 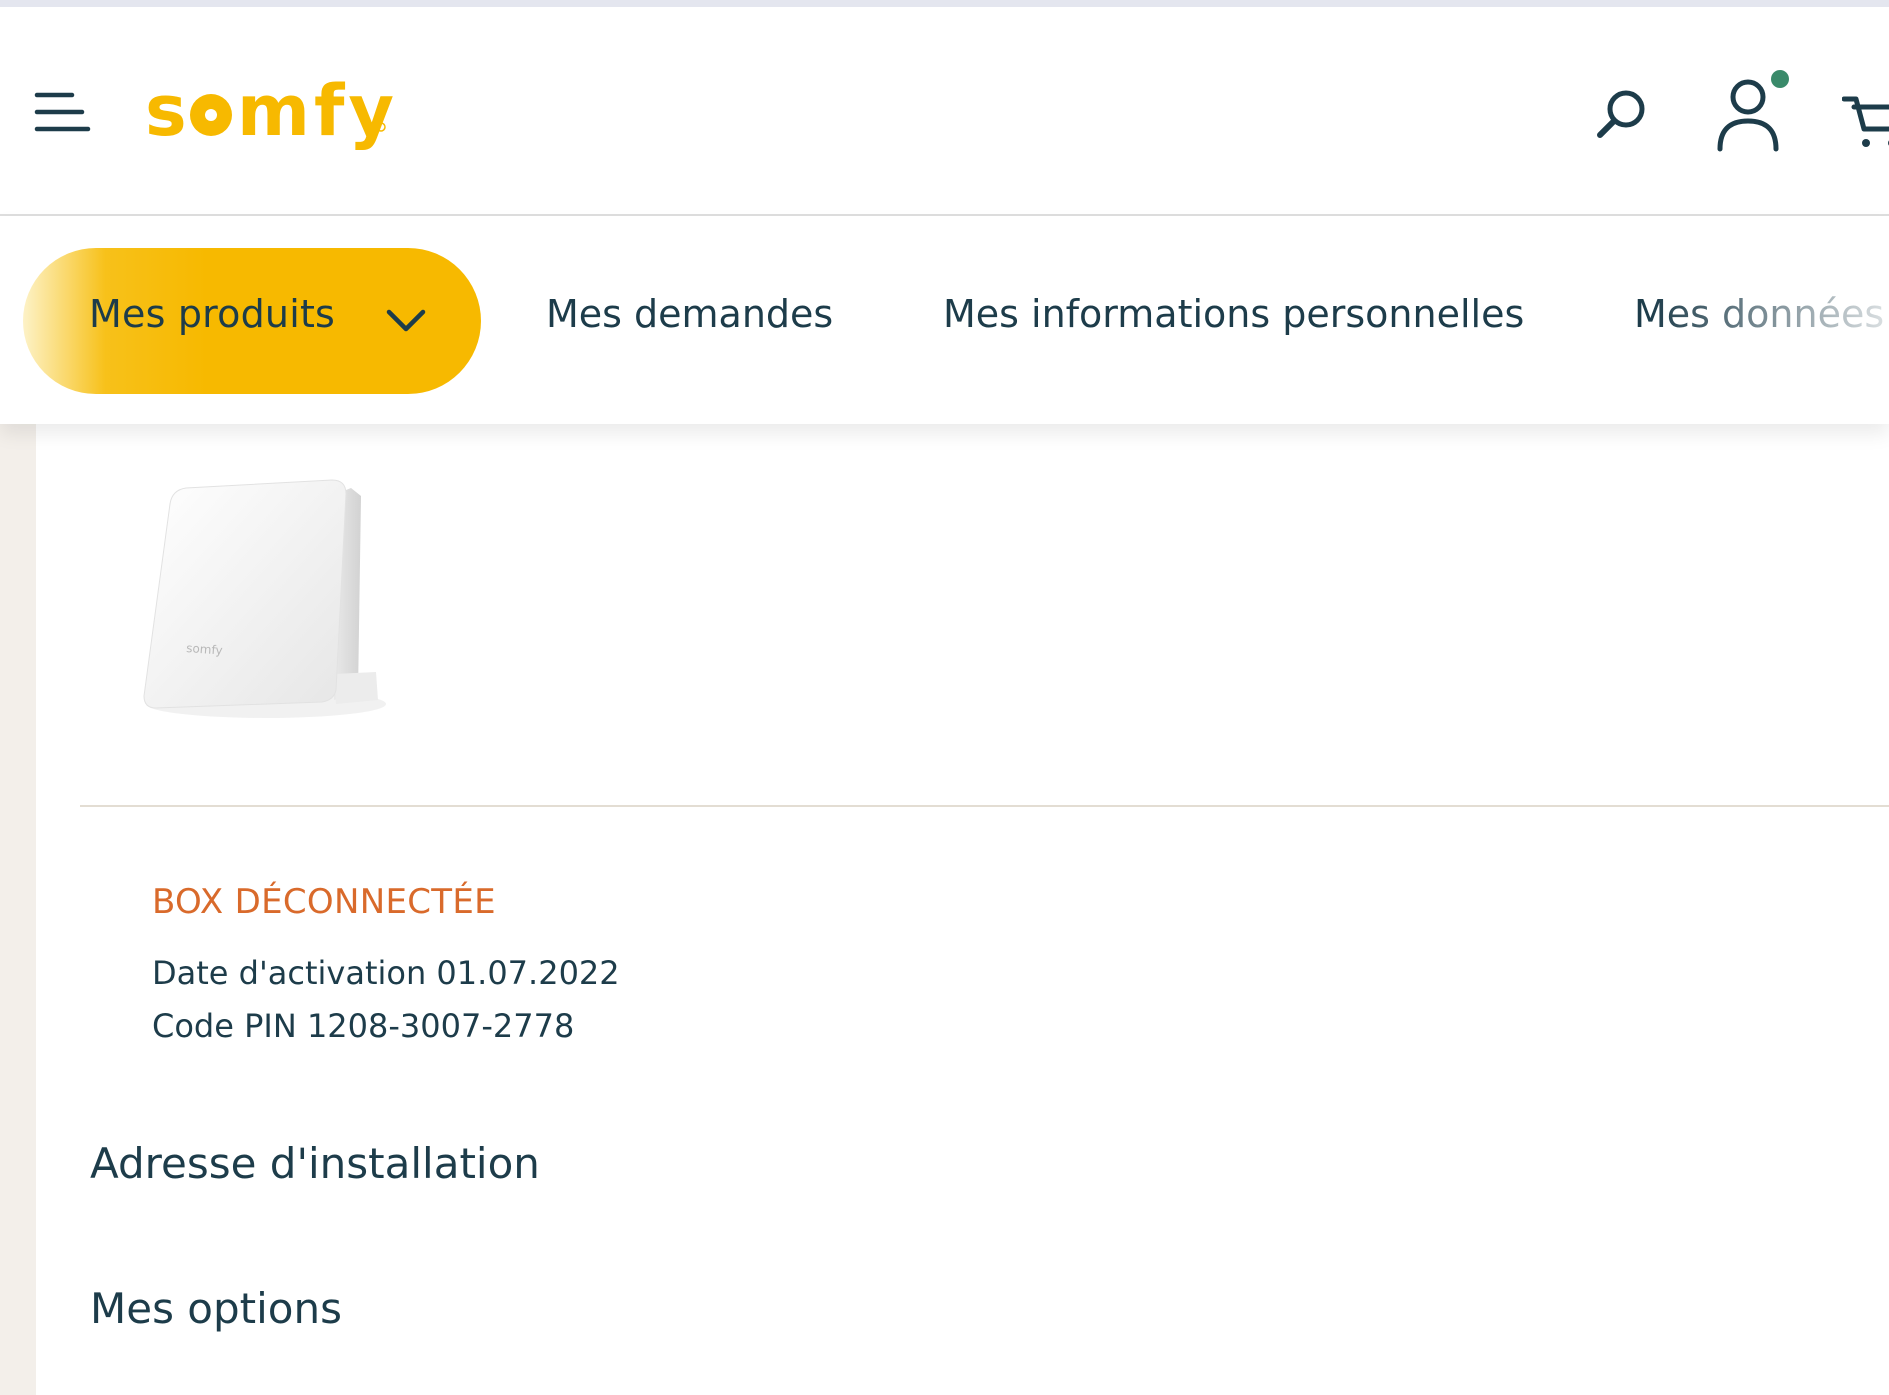 I want to click on left-strip, so click(x=18, y=909).